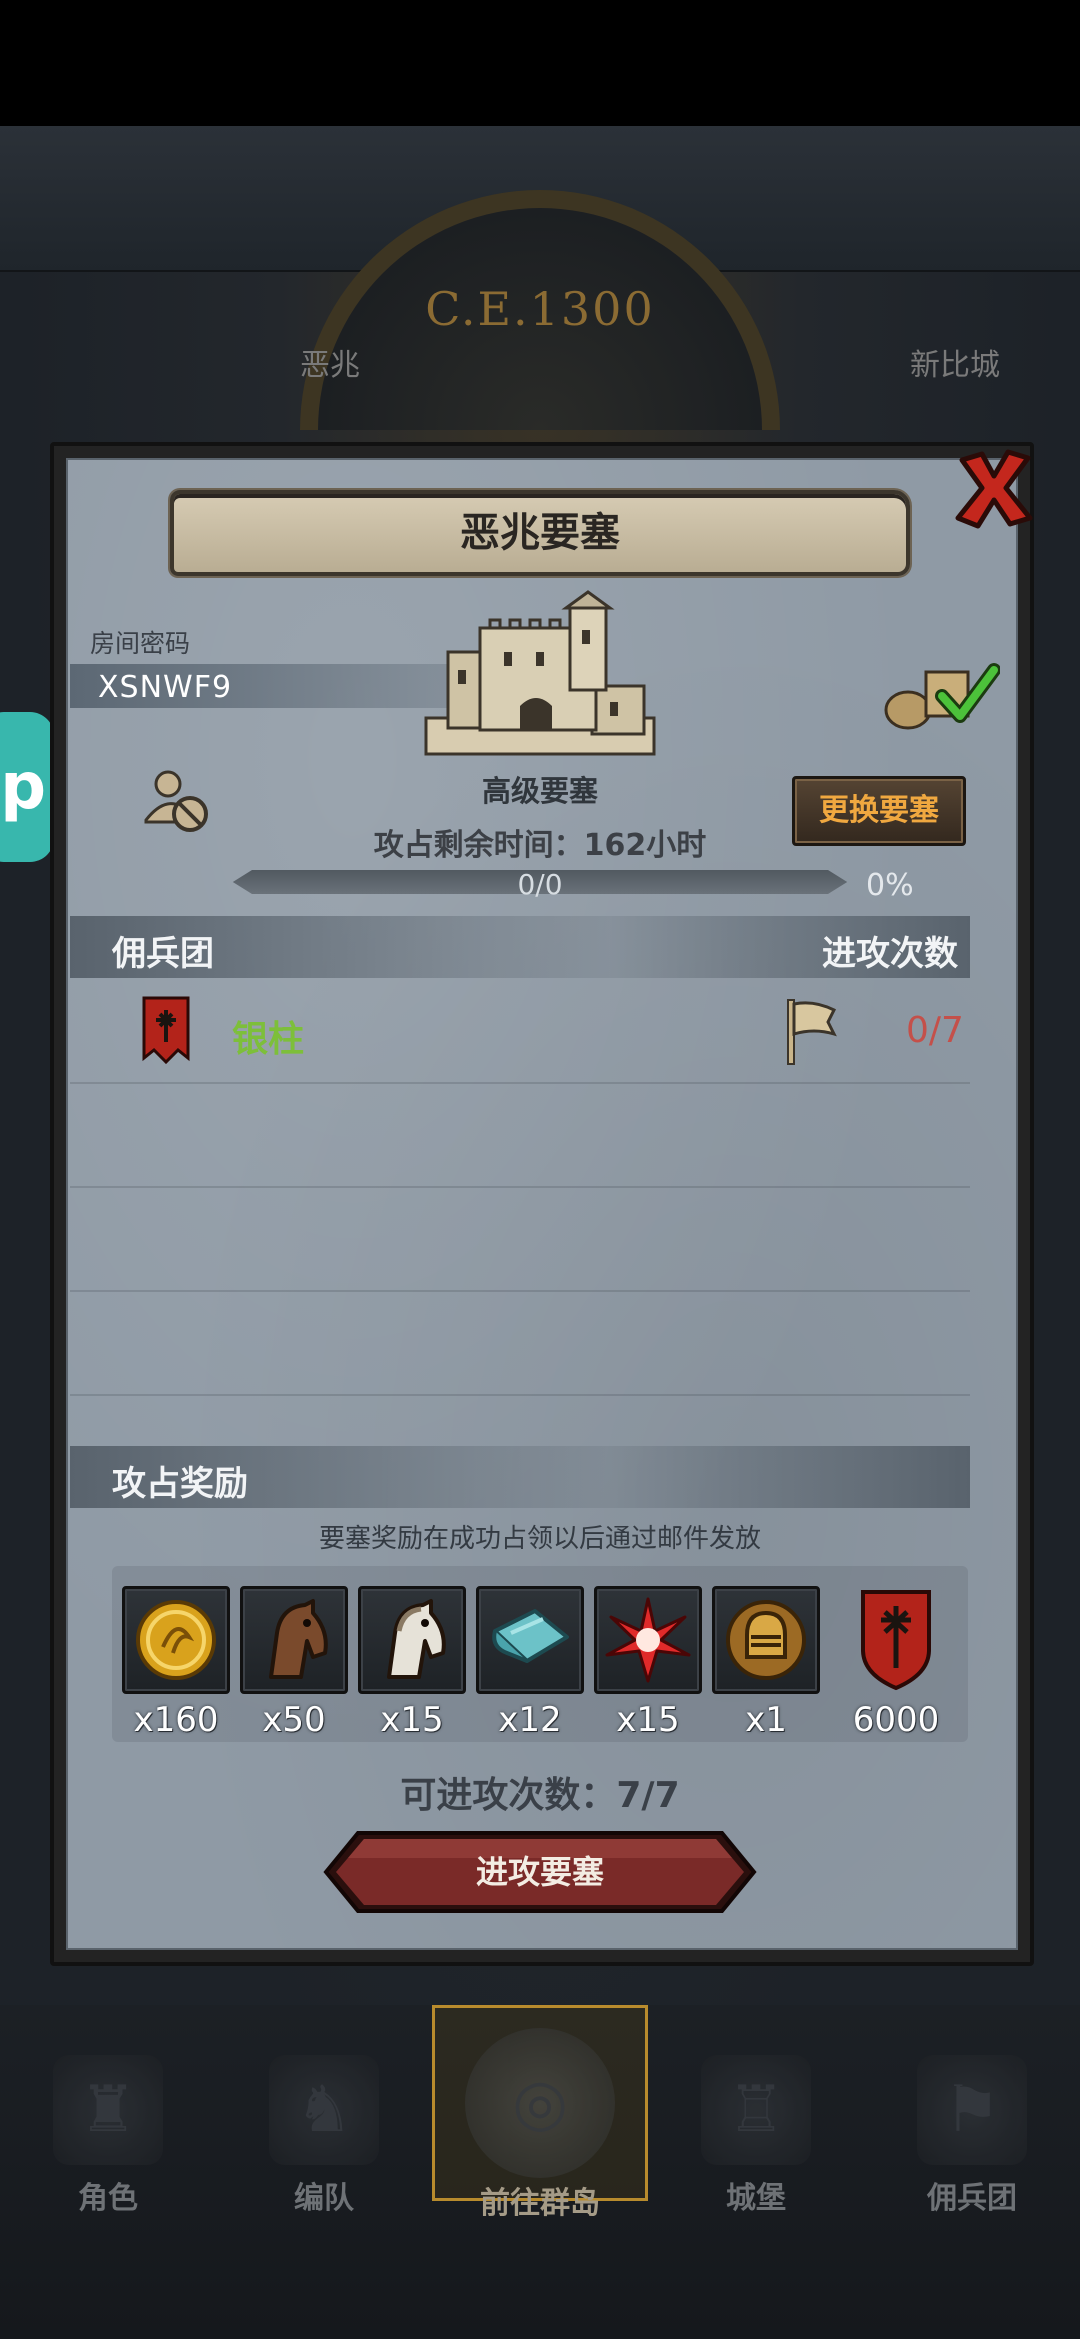  I want to click on red-star-icon, so click(648, 1640).